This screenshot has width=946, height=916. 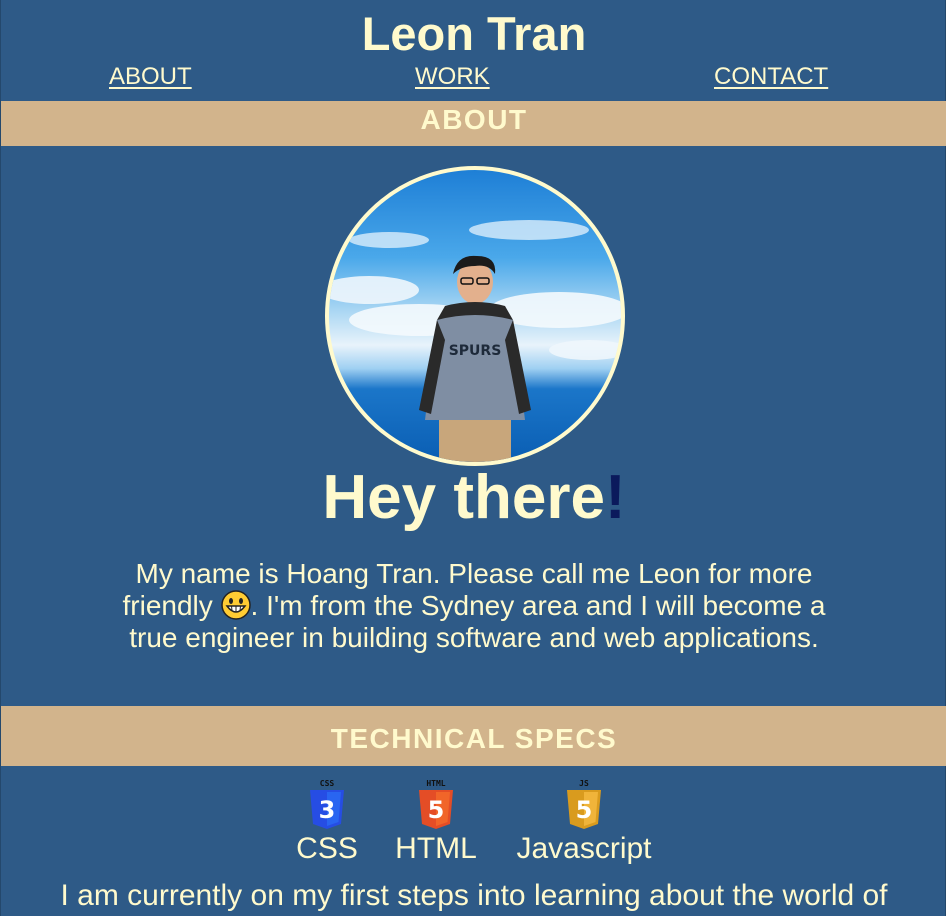 What do you see at coordinates (475, 351) in the screenshot?
I see `svg-text: SPURS` at bounding box center [475, 351].